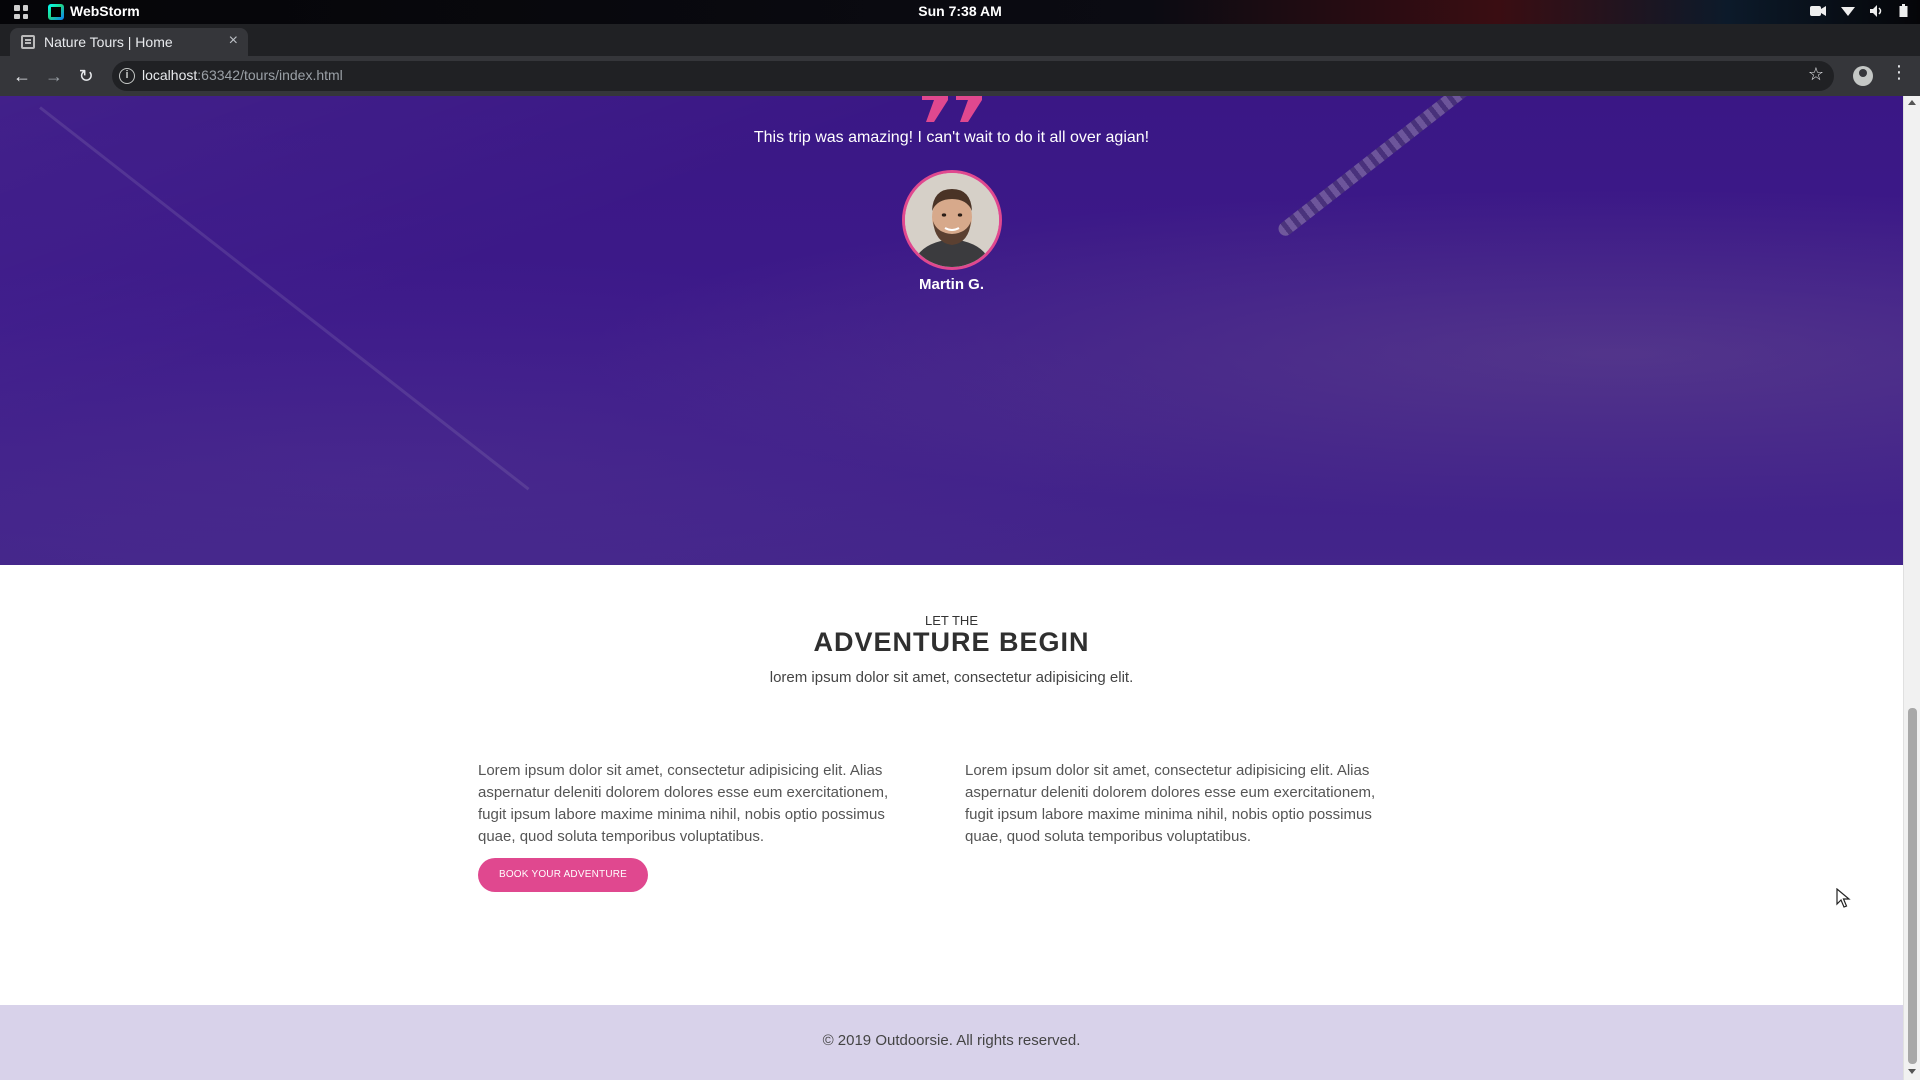 The height and width of the screenshot is (1080, 1920). Describe the element at coordinates (1858, 11) in the screenshot. I see `system-tray` at that location.